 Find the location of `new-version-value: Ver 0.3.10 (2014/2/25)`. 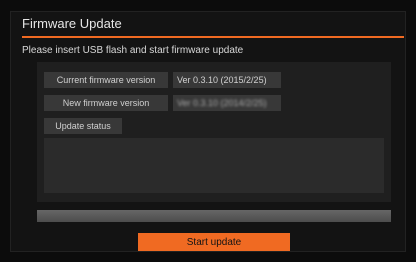

new-version-value: Ver 0.3.10 (2014/2/25) is located at coordinates (227, 103).